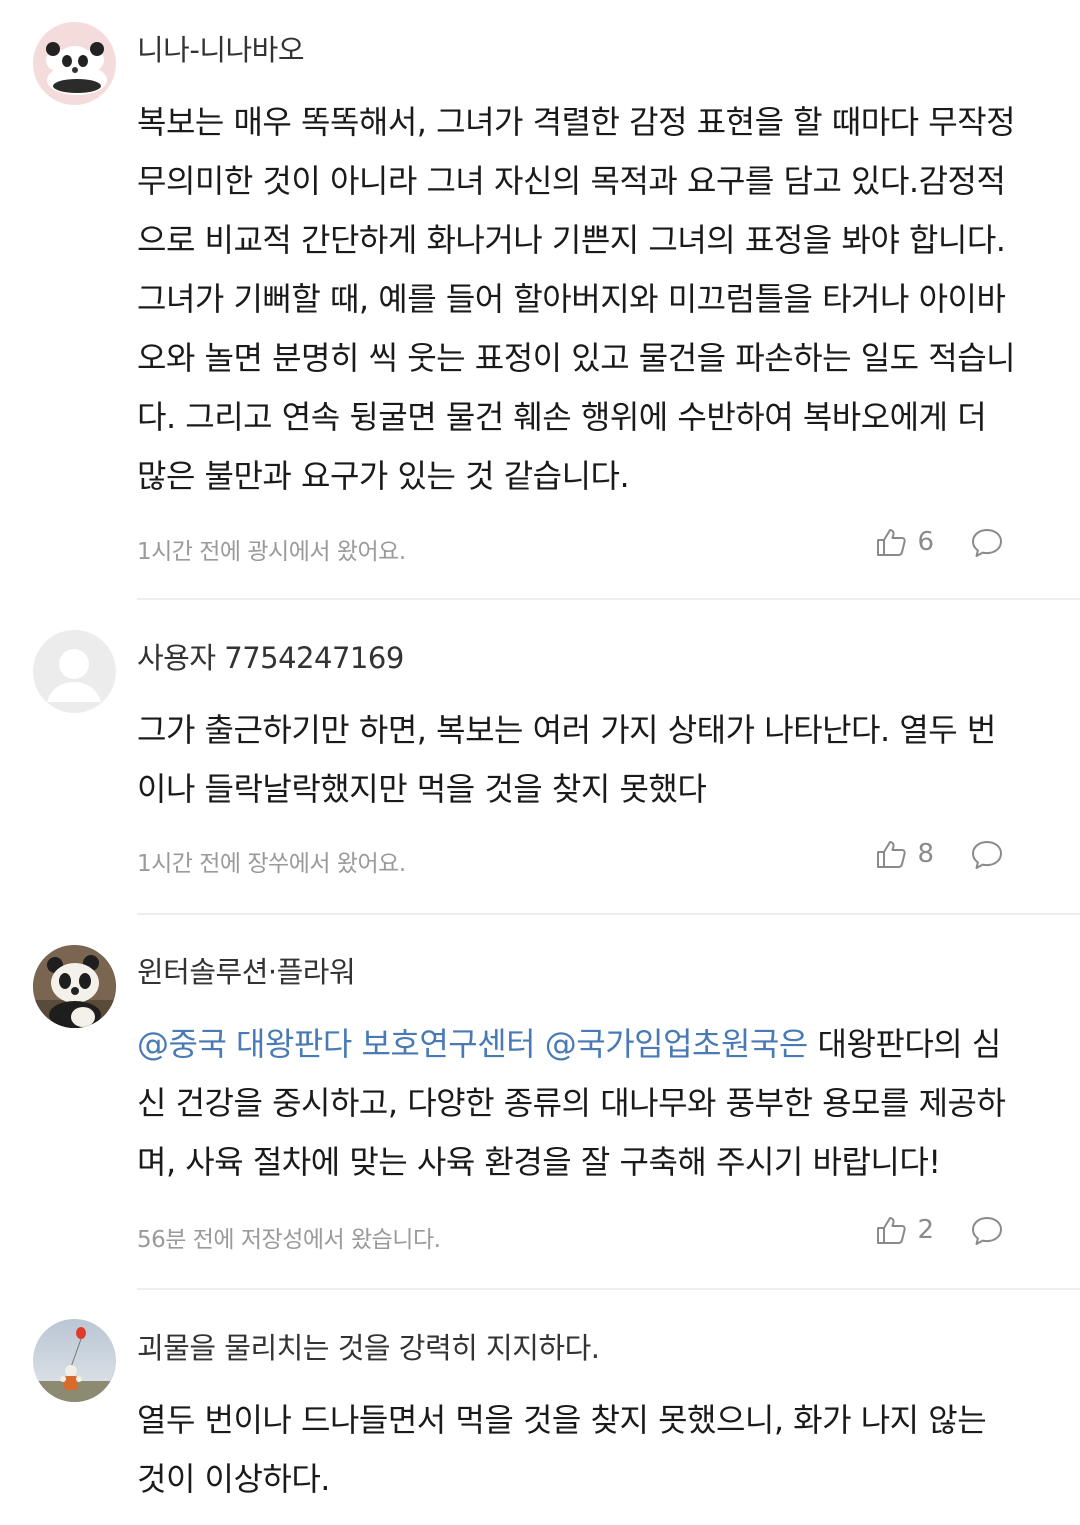  Describe the element at coordinates (589, 858) in the screenshot. I see `comment-meta-row: 1시간 전에 장쑤에서 왔어요. 8` at that location.